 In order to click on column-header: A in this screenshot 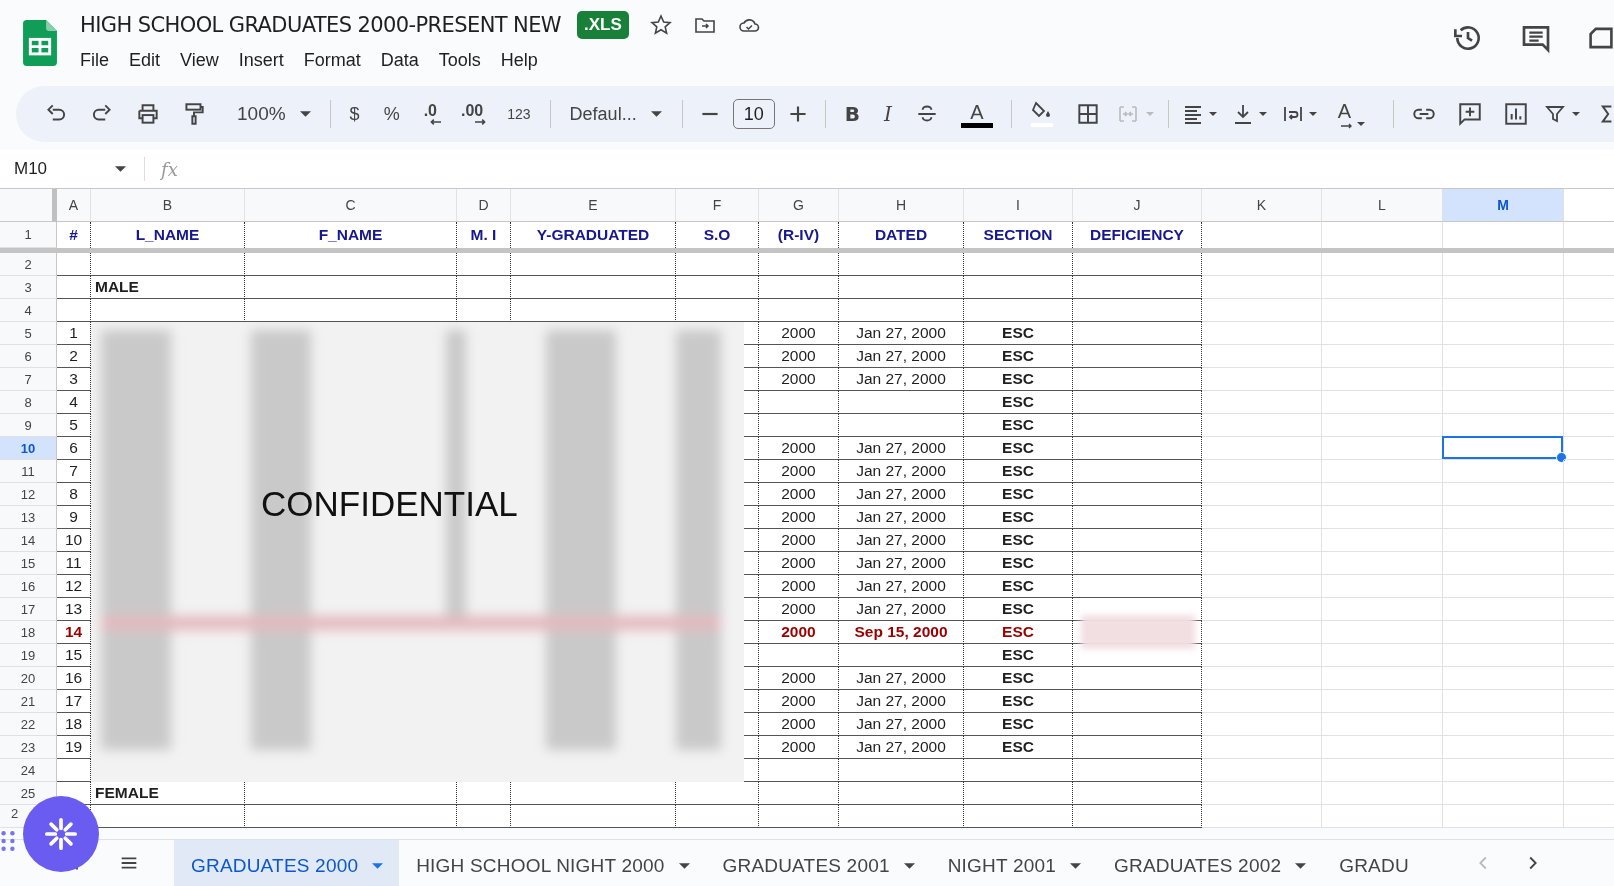, I will do `click(74, 205)`.